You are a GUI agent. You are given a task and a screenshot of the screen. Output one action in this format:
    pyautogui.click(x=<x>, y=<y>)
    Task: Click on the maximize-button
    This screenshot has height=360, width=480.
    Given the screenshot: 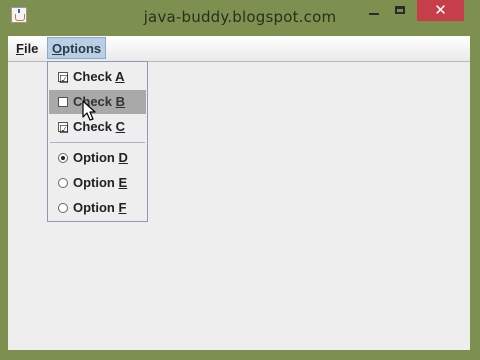 What is the action you would take?
    pyautogui.click(x=401, y=11)
    